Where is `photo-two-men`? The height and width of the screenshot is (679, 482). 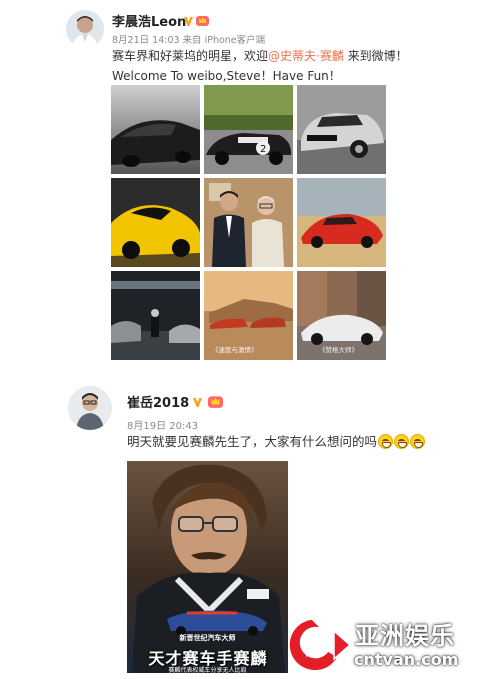
photo-two-men is located at coordinates (248, 222).